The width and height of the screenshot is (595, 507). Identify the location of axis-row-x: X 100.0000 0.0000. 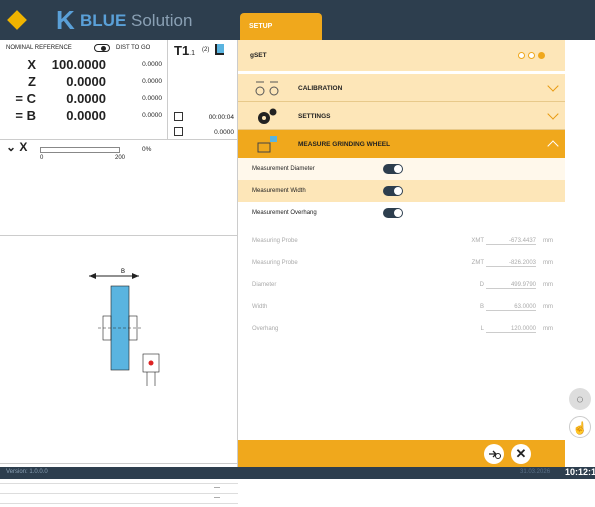
(84, 65).